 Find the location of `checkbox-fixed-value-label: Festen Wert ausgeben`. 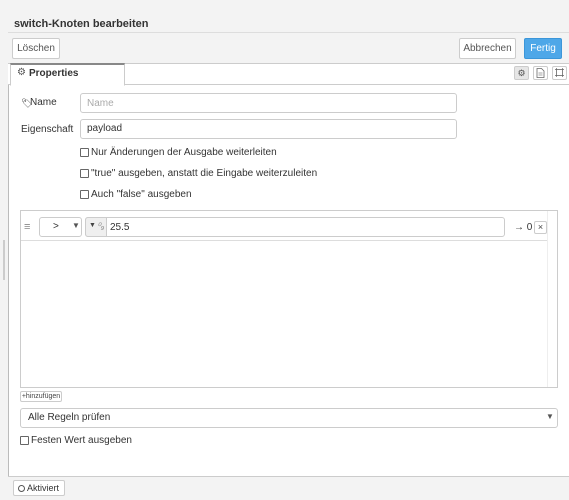

checkbox-fixed-value-label: Festen Wert ausgeben is located at coordinates (81, 440).